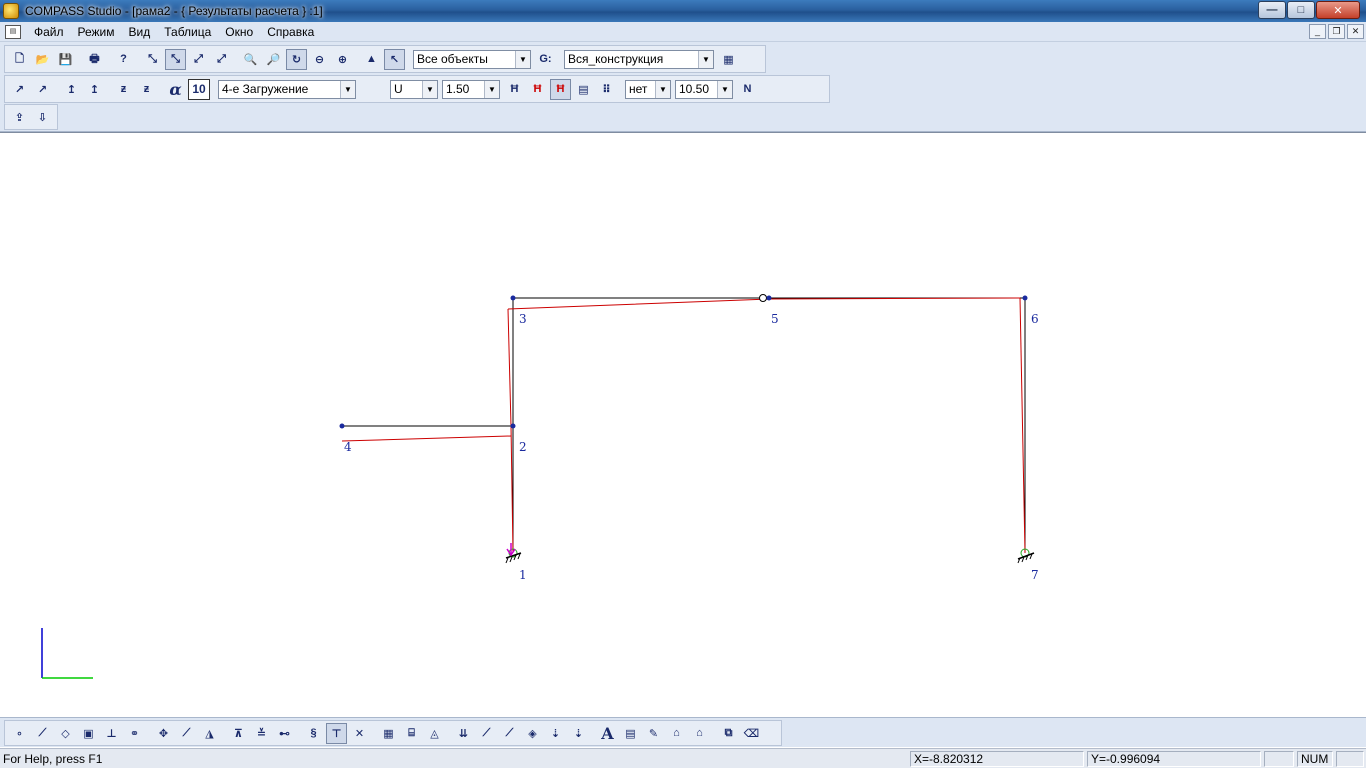 The image size is (1366, 768). What do you see at coordinates (537, 89) in the screenshot?
I see `deformed-frame-icon: Ħ` at bounding box center [537, 89].